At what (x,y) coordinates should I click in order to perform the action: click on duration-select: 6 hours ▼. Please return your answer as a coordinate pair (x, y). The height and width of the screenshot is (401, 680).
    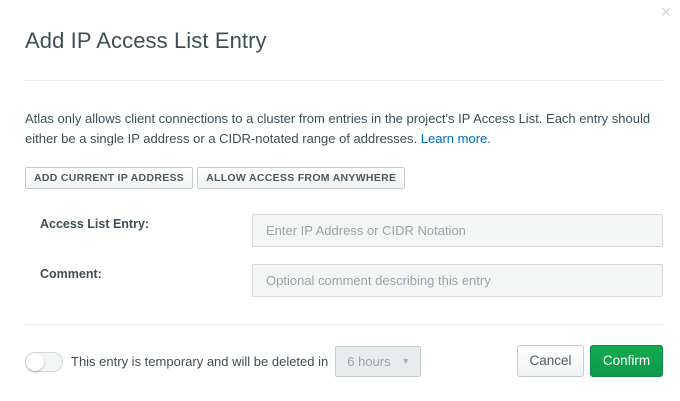
    Looking at the image, I should click on (378, 361).